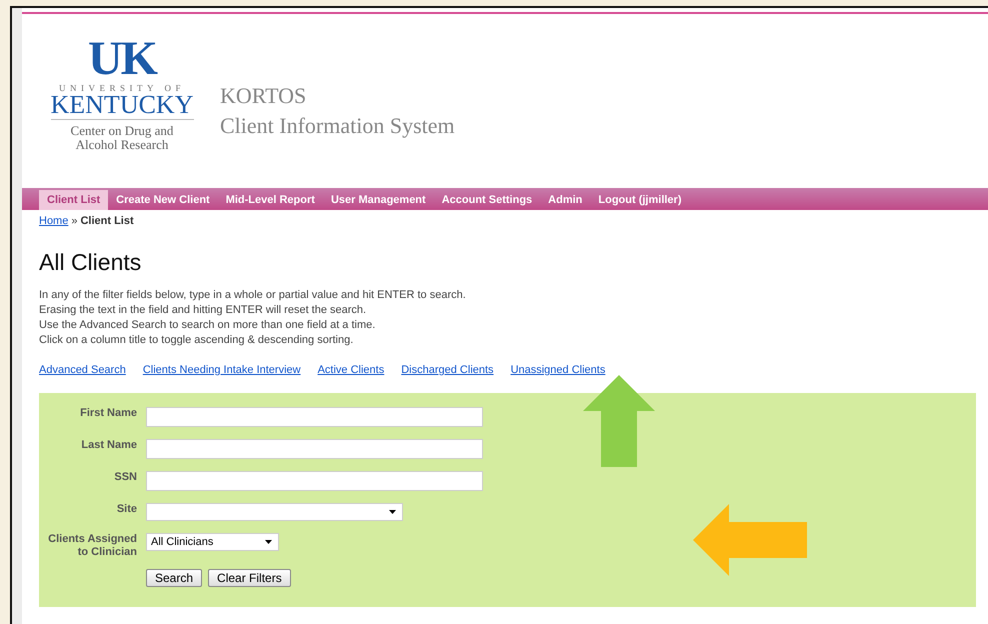  I want to click on nav-tab: Mid-Level Report, so click(270, 200).